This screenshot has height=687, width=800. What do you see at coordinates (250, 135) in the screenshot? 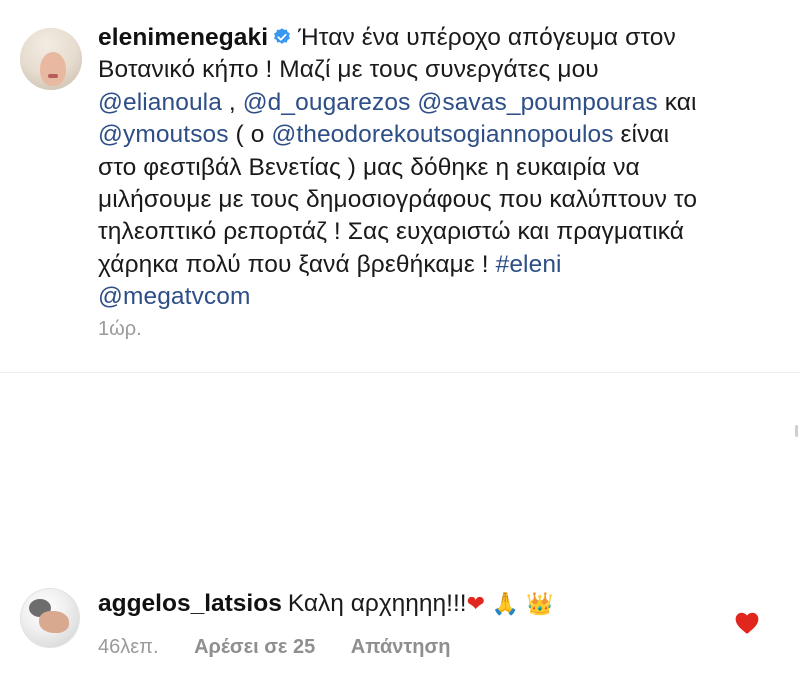
I see `caption-word: ( ο` at bounding box center [250, 135].